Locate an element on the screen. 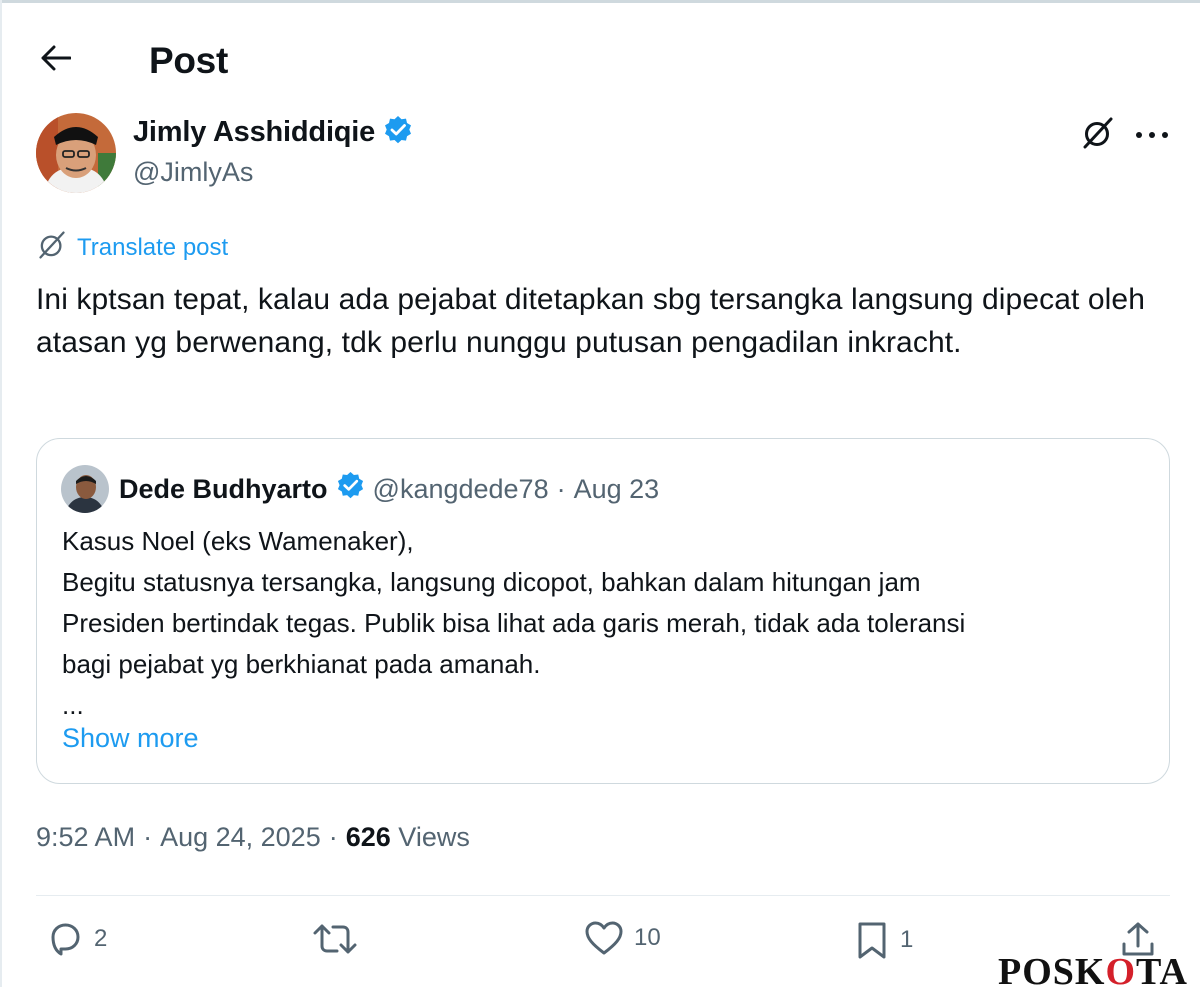 This screenshot has width=1200, height=994. post-date: Aug 24, 2025 is located at coordinates (240, 837).